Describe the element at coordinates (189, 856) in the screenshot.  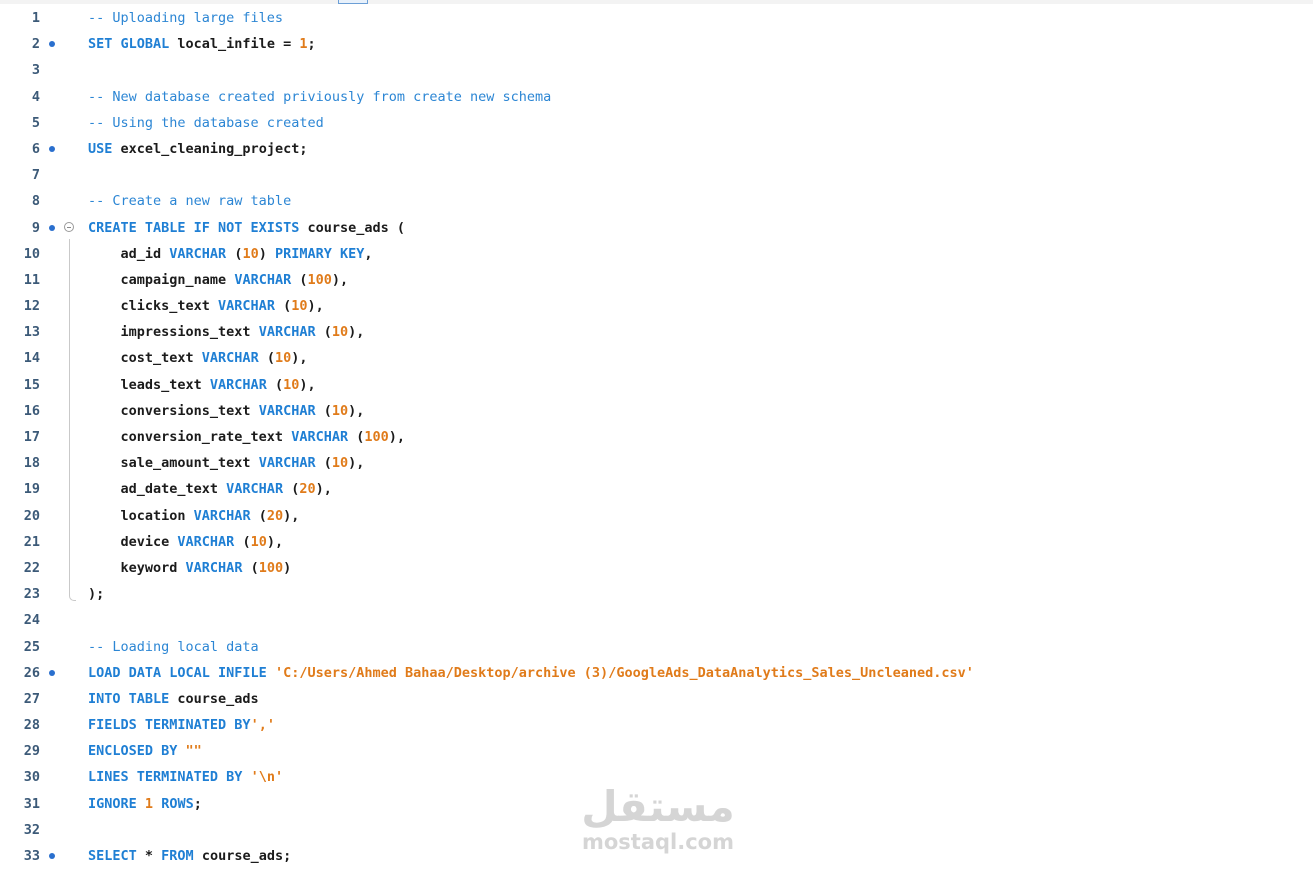
I see `code-text: SELECT * FROM course_ads;` at that location.